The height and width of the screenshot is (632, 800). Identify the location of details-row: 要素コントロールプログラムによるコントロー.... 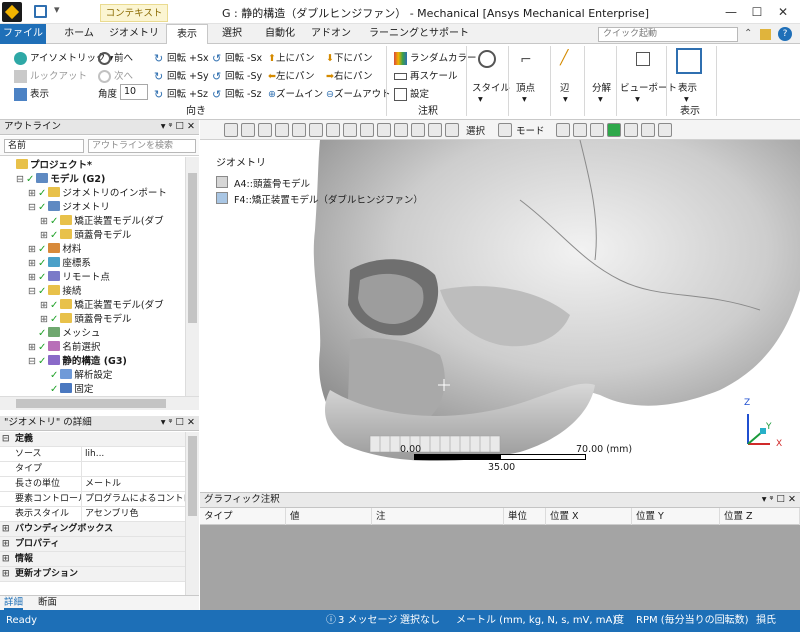
(92, 499).